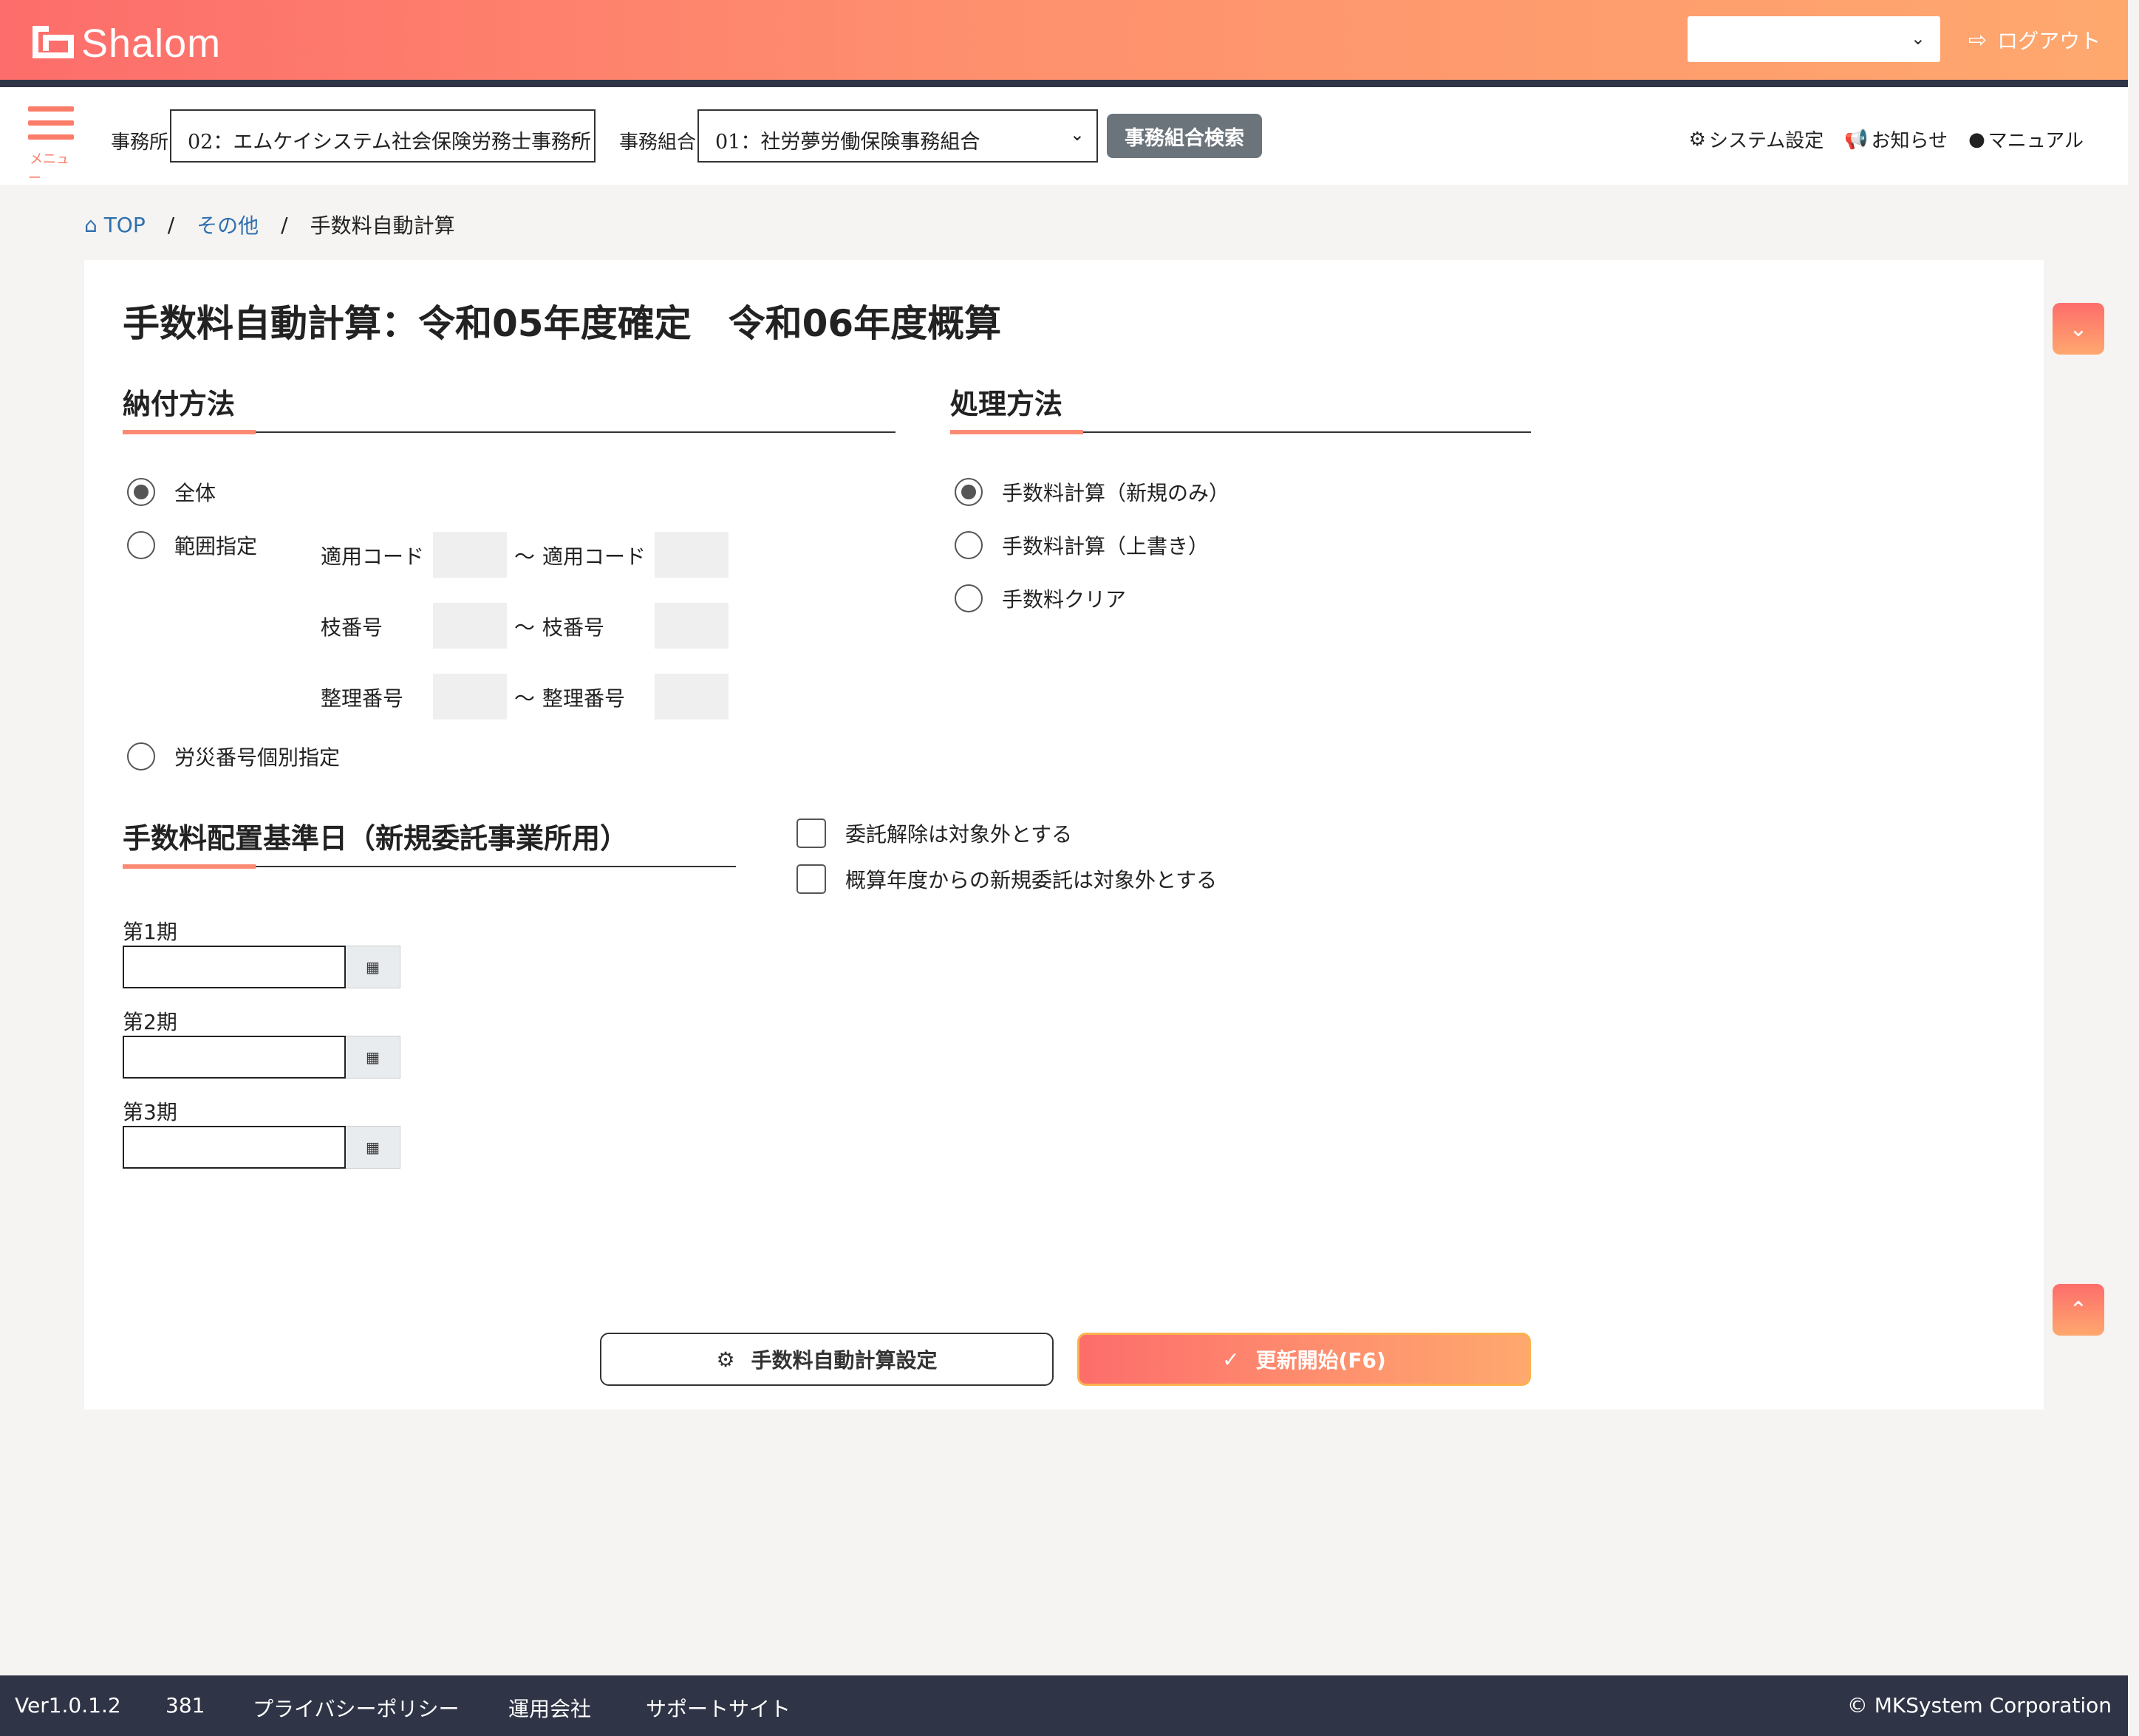 The height and width of the screenshot is (1736, 2139). I want to click on shalom-logo-icon, so click(53, 43).